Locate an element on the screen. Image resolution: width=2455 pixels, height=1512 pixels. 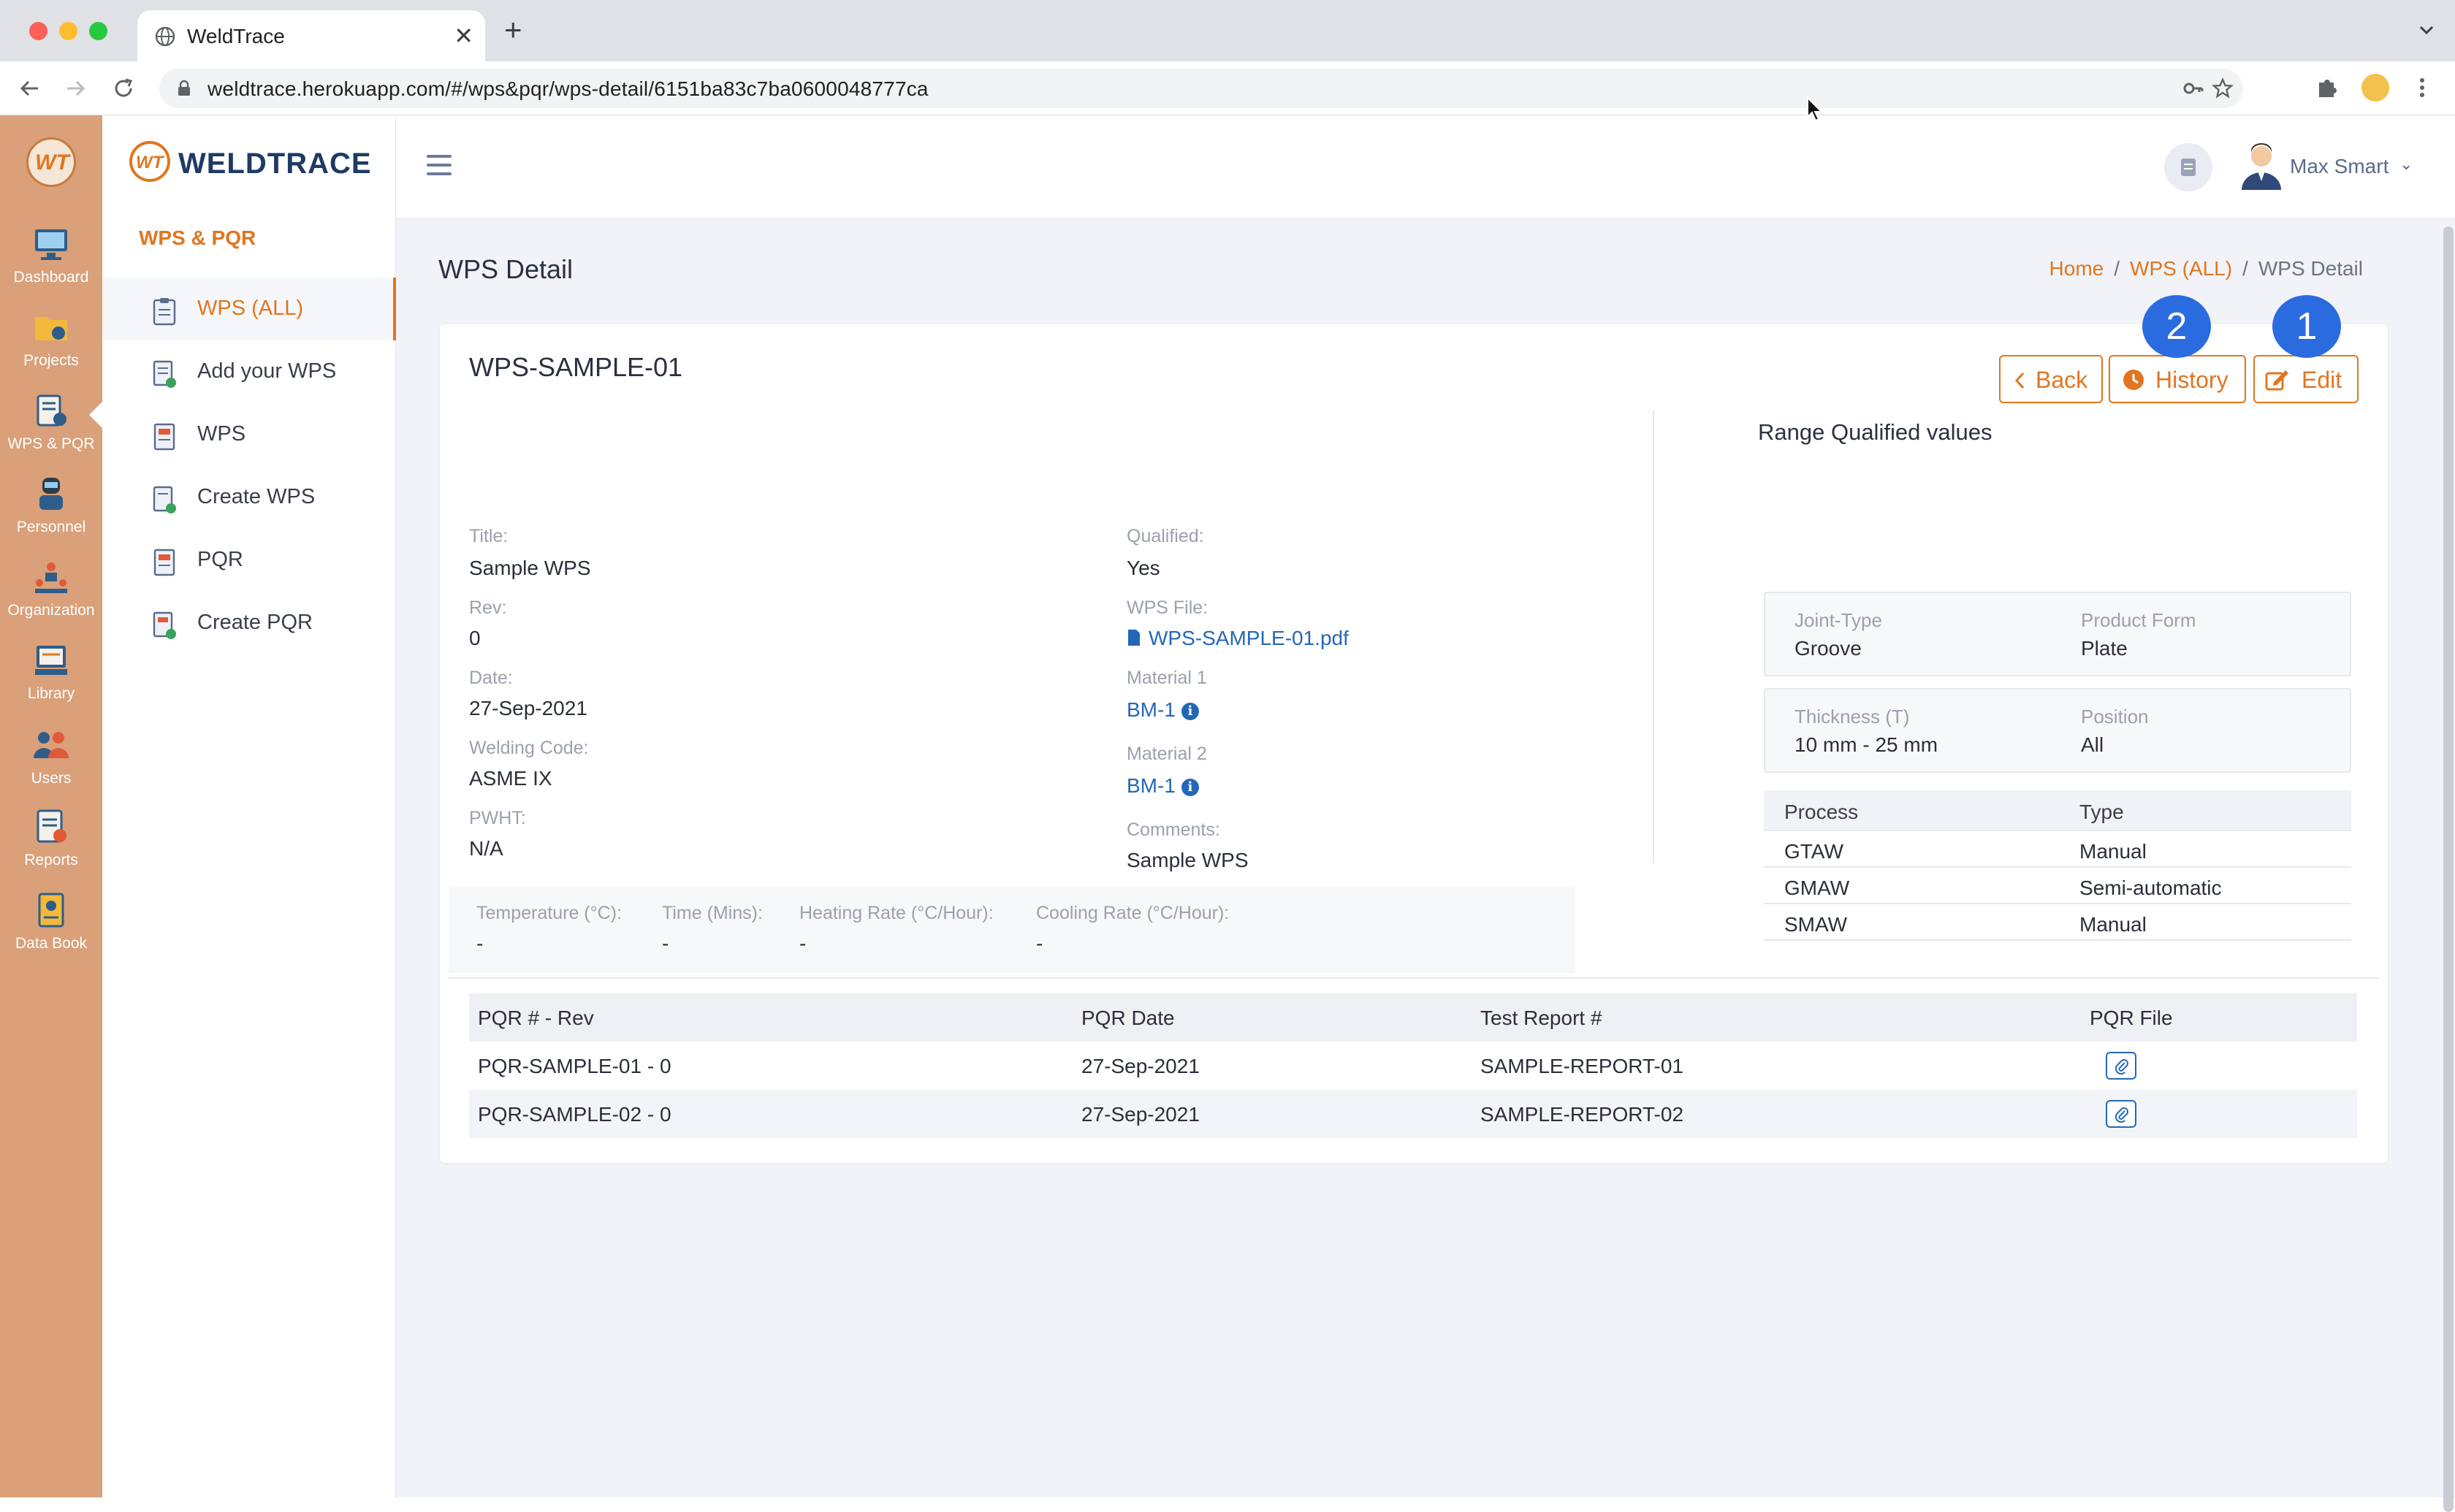
document-icon is located at coordinates (164, 562).